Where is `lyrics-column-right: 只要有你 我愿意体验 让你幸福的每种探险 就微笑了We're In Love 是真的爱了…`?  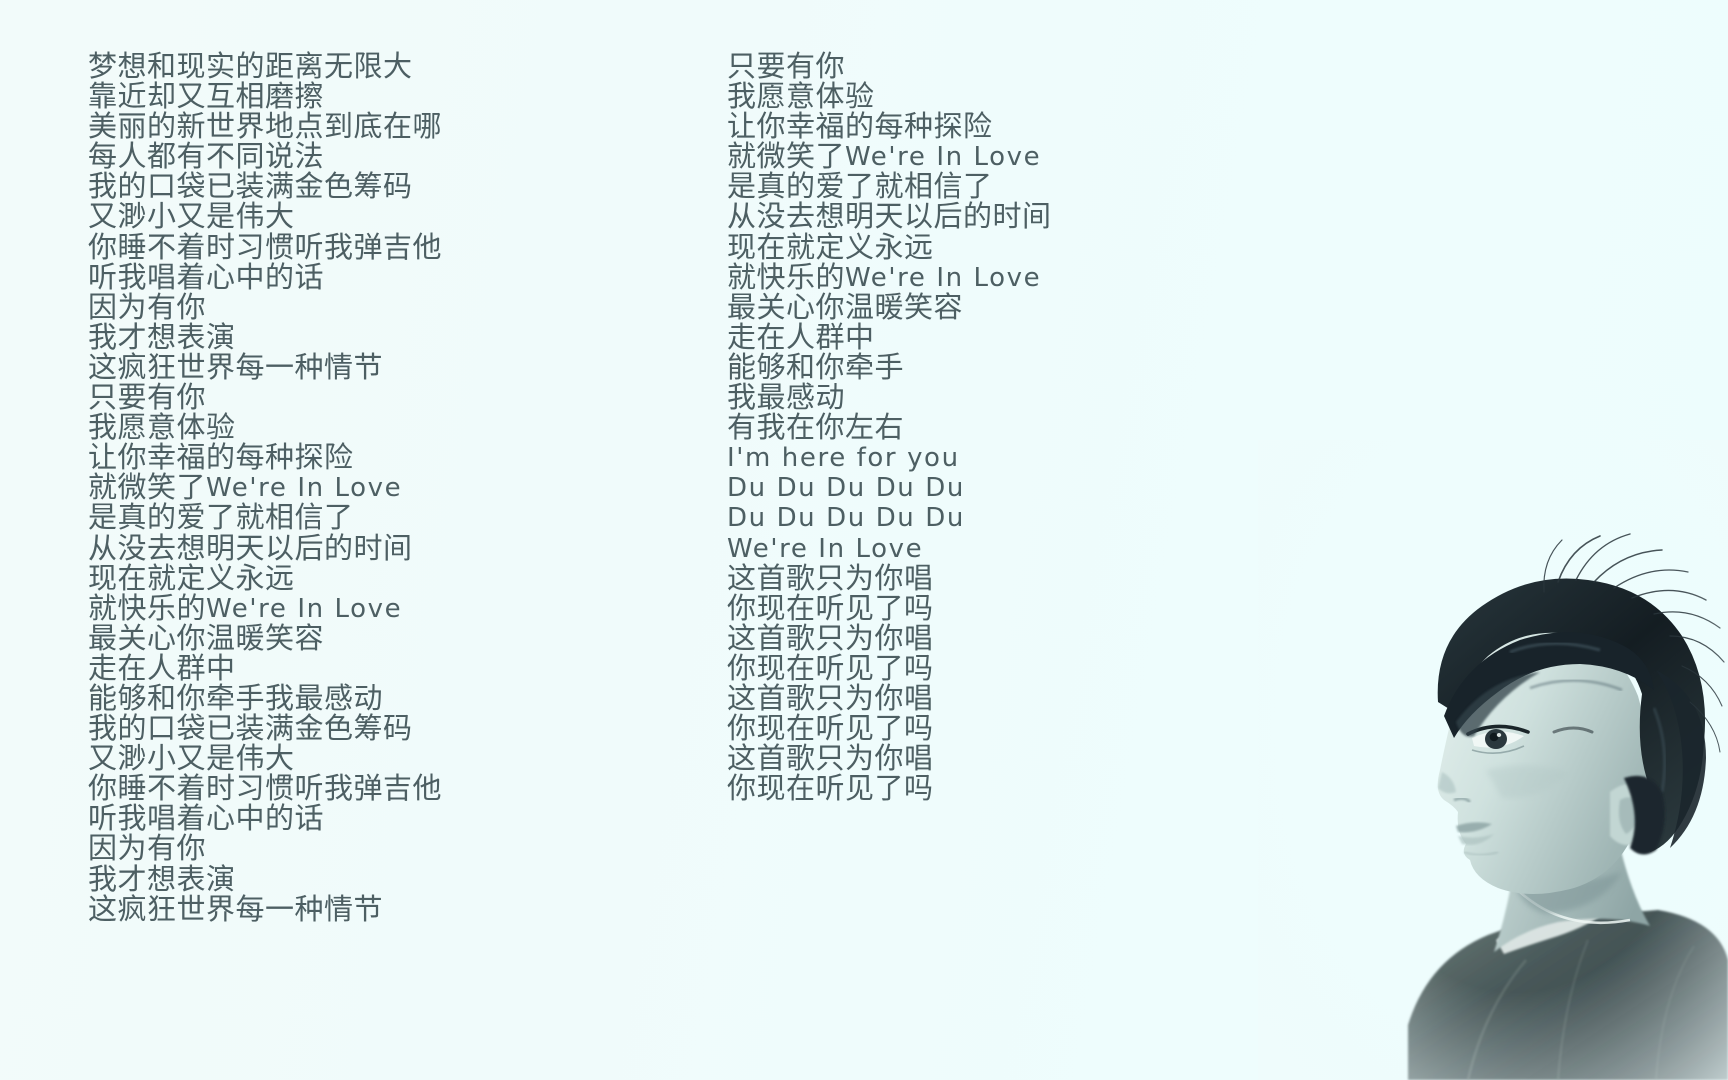
lyrics-column-right: 只要有你 我愿意体验 让你幸福的每种探险 就微笑了We're In Love 是真的爱了… is located at coordinates (889, 428).